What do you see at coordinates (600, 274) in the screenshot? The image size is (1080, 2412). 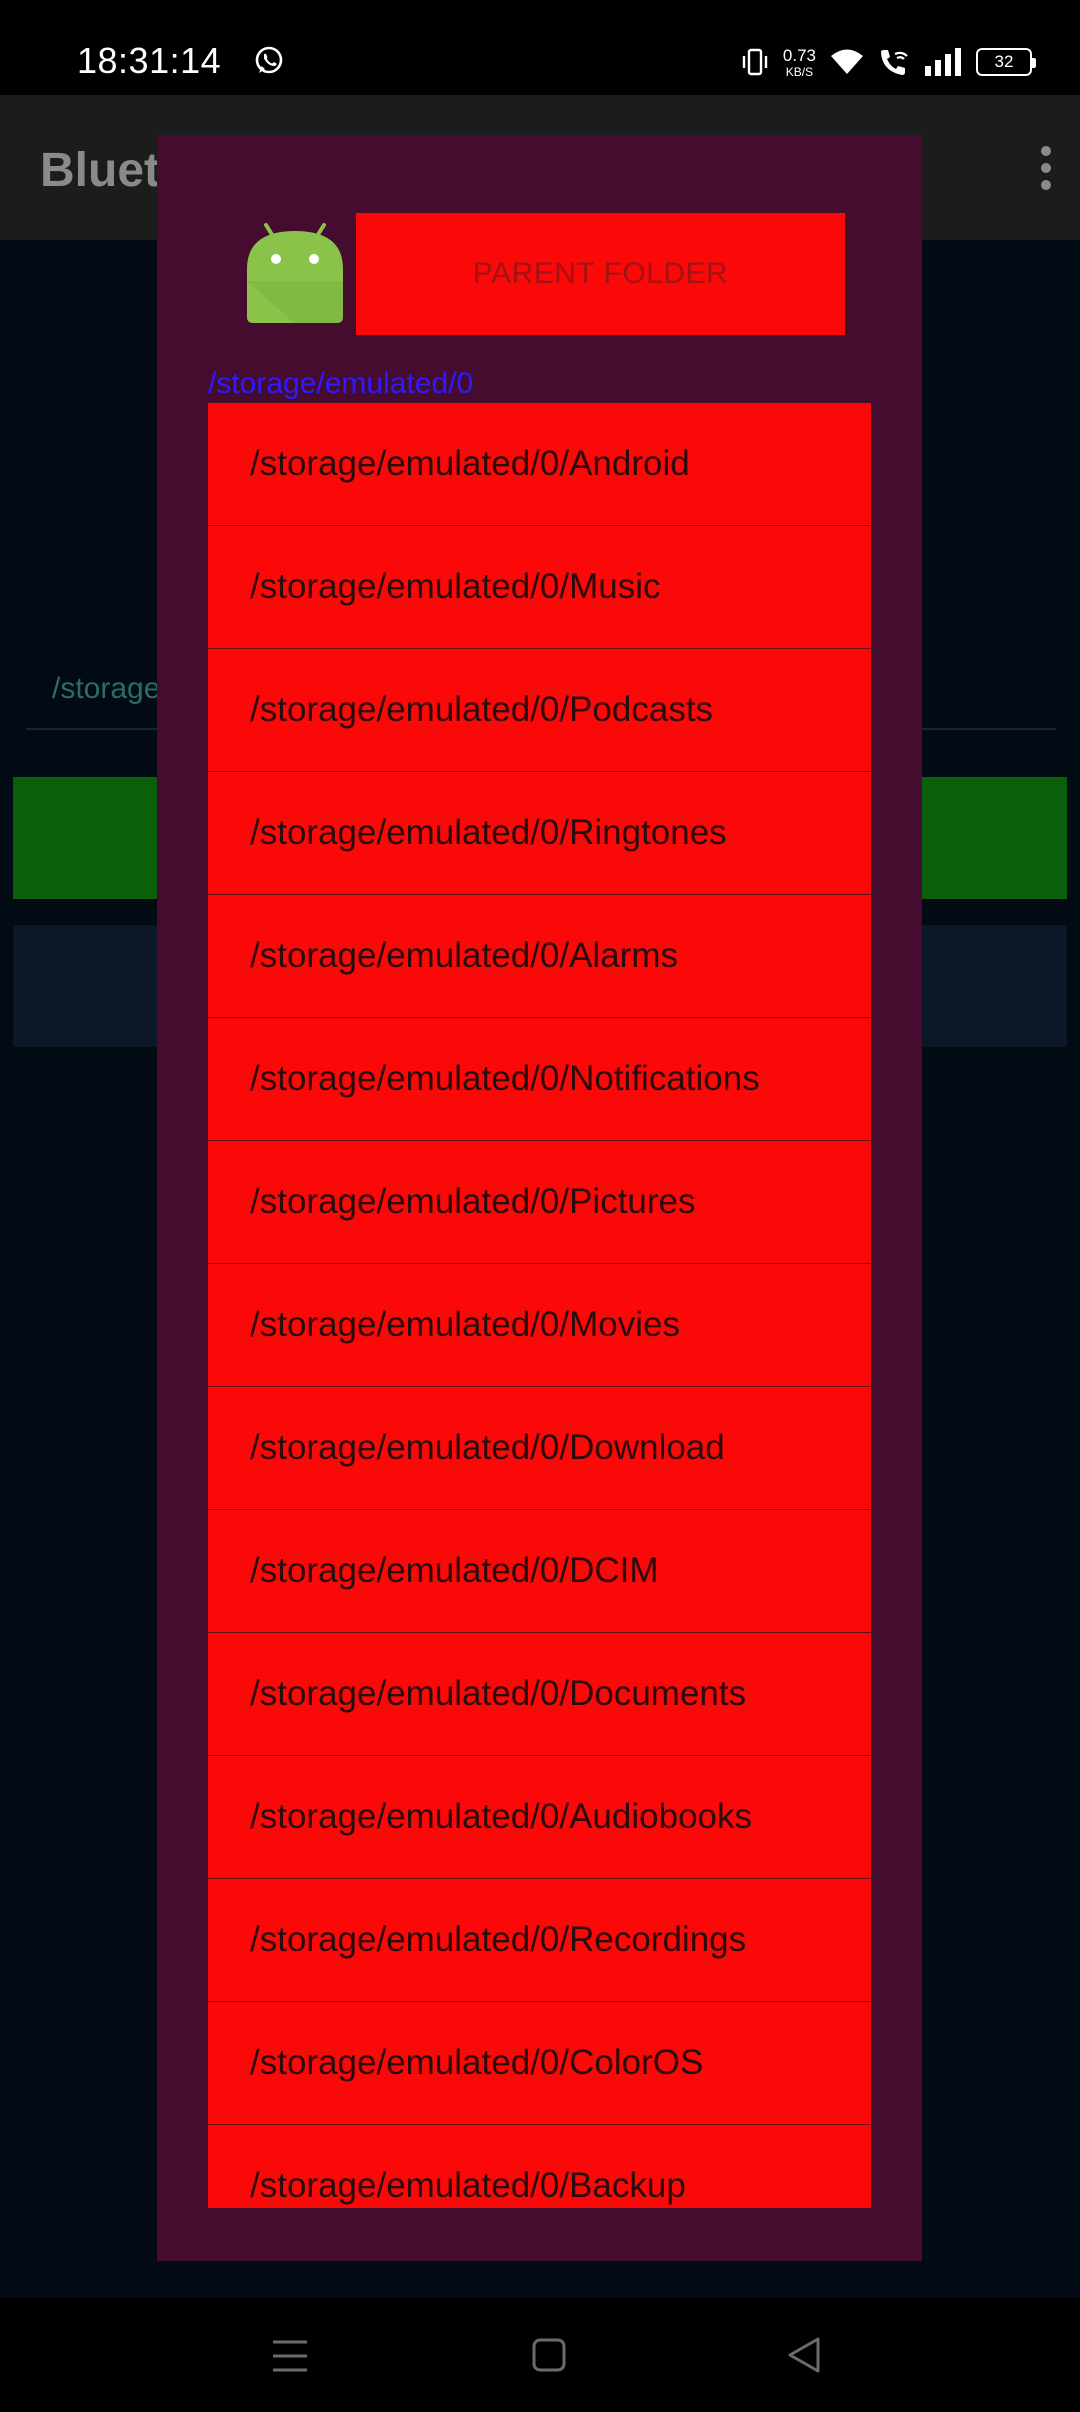 I see `parent-folder-button: PARENT FOLDER` at bounding box center [600, 274].